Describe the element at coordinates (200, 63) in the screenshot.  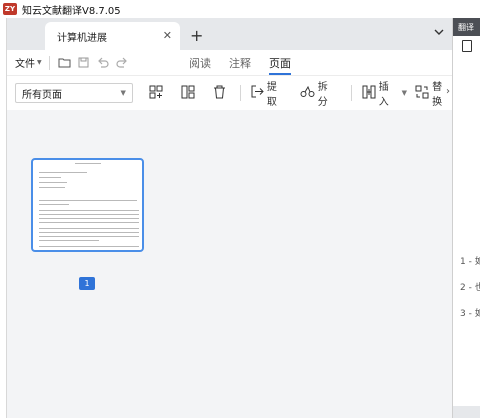
I see `mode-tab-read: 阅读` at that location.